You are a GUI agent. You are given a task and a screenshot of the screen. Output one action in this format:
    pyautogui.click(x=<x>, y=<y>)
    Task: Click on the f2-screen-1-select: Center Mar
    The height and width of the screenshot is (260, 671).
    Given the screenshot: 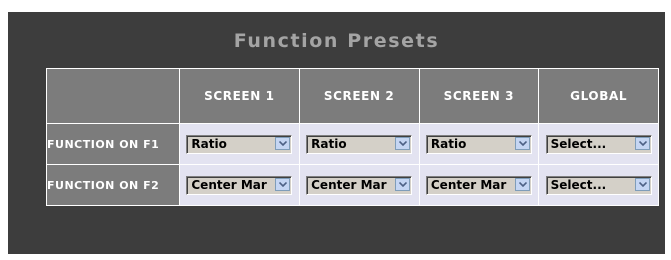 What is the action you would take?
    pyautogui.click(x=239, y=185)
    